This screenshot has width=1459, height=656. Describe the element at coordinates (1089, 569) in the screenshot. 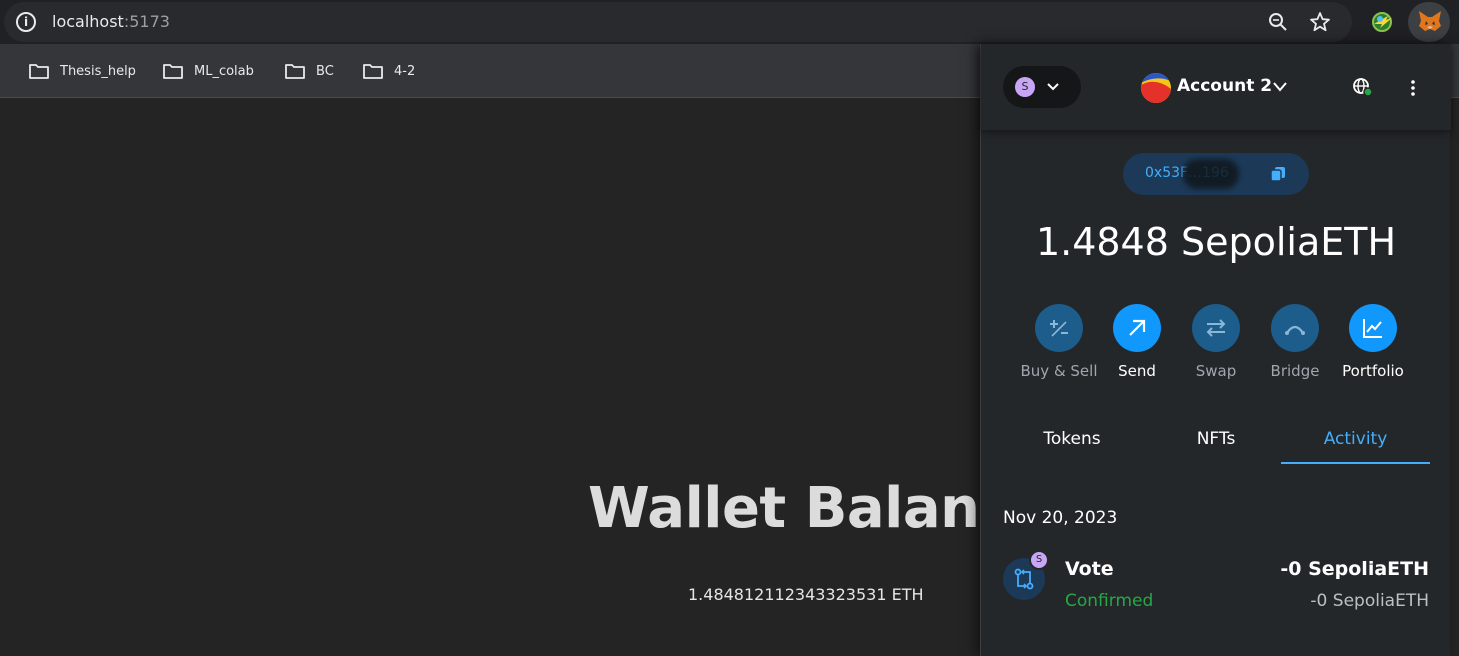

I see `transaction-title: Vote` at that location.